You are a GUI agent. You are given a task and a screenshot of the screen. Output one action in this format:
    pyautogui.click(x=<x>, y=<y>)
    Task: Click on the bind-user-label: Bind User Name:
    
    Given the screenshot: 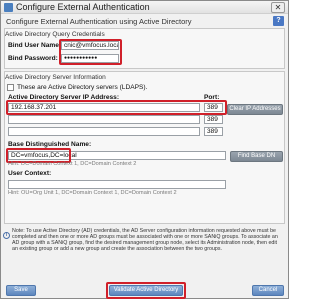 What is the action you would take?
    pyautogui.click(x=35, y=45)
    